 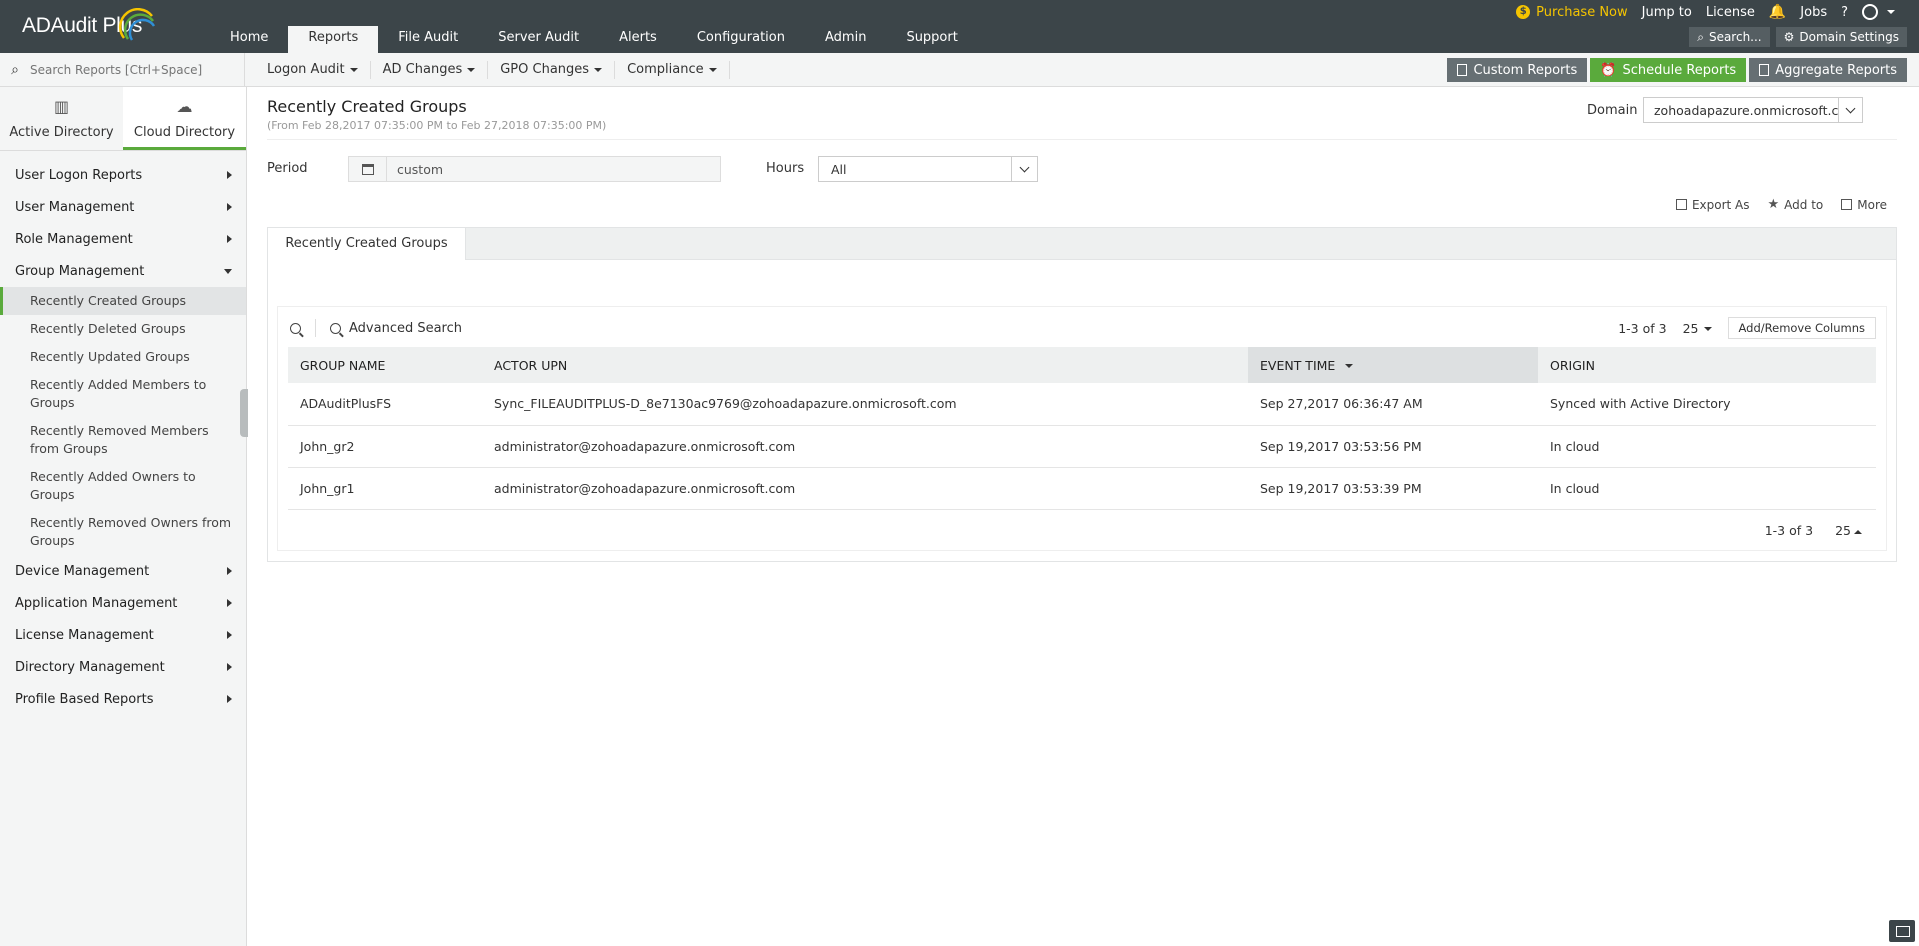 I want to click on export-as-button: Export As, so click(x=1712, y=204).